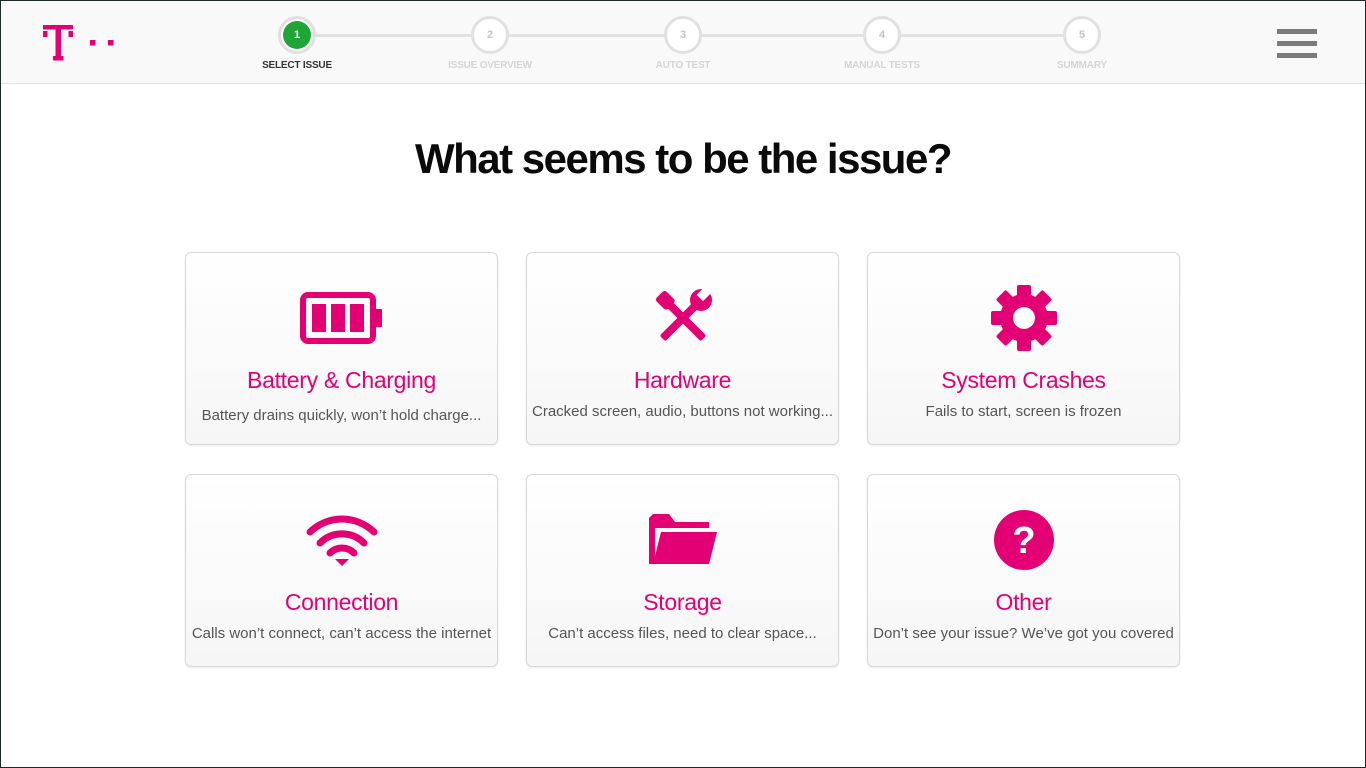  I want to click on step-indicator: 4, so click(882, 35).